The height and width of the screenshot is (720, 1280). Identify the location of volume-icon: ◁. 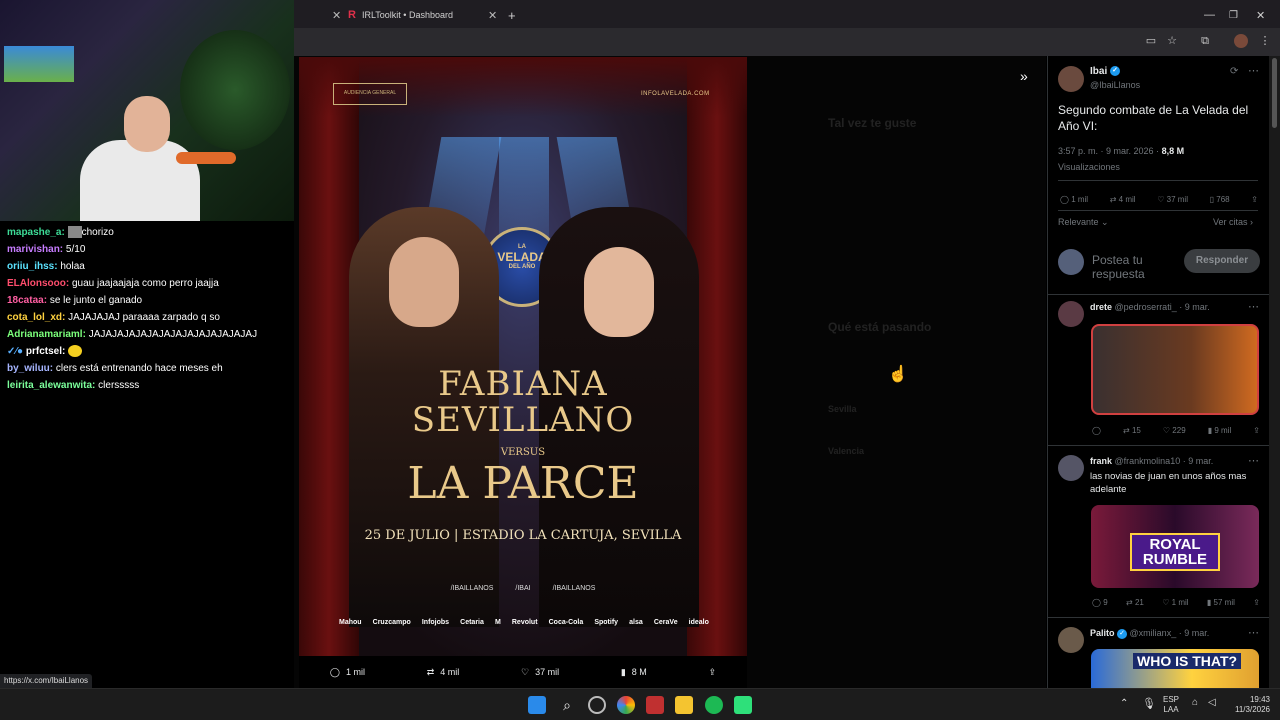
(1212, 702).